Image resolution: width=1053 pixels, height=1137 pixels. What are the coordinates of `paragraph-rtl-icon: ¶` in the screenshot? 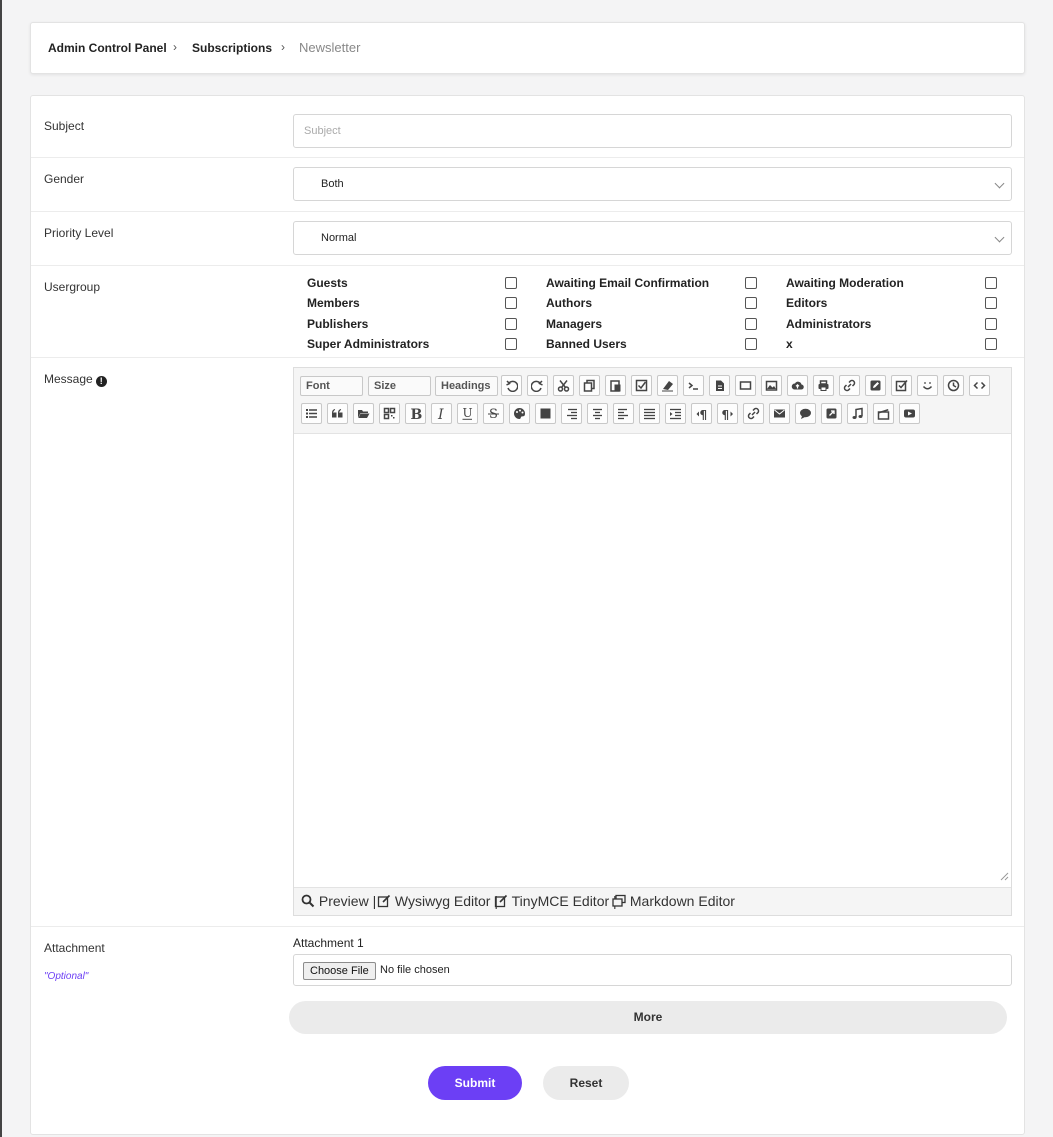 It's located at (727, 414).